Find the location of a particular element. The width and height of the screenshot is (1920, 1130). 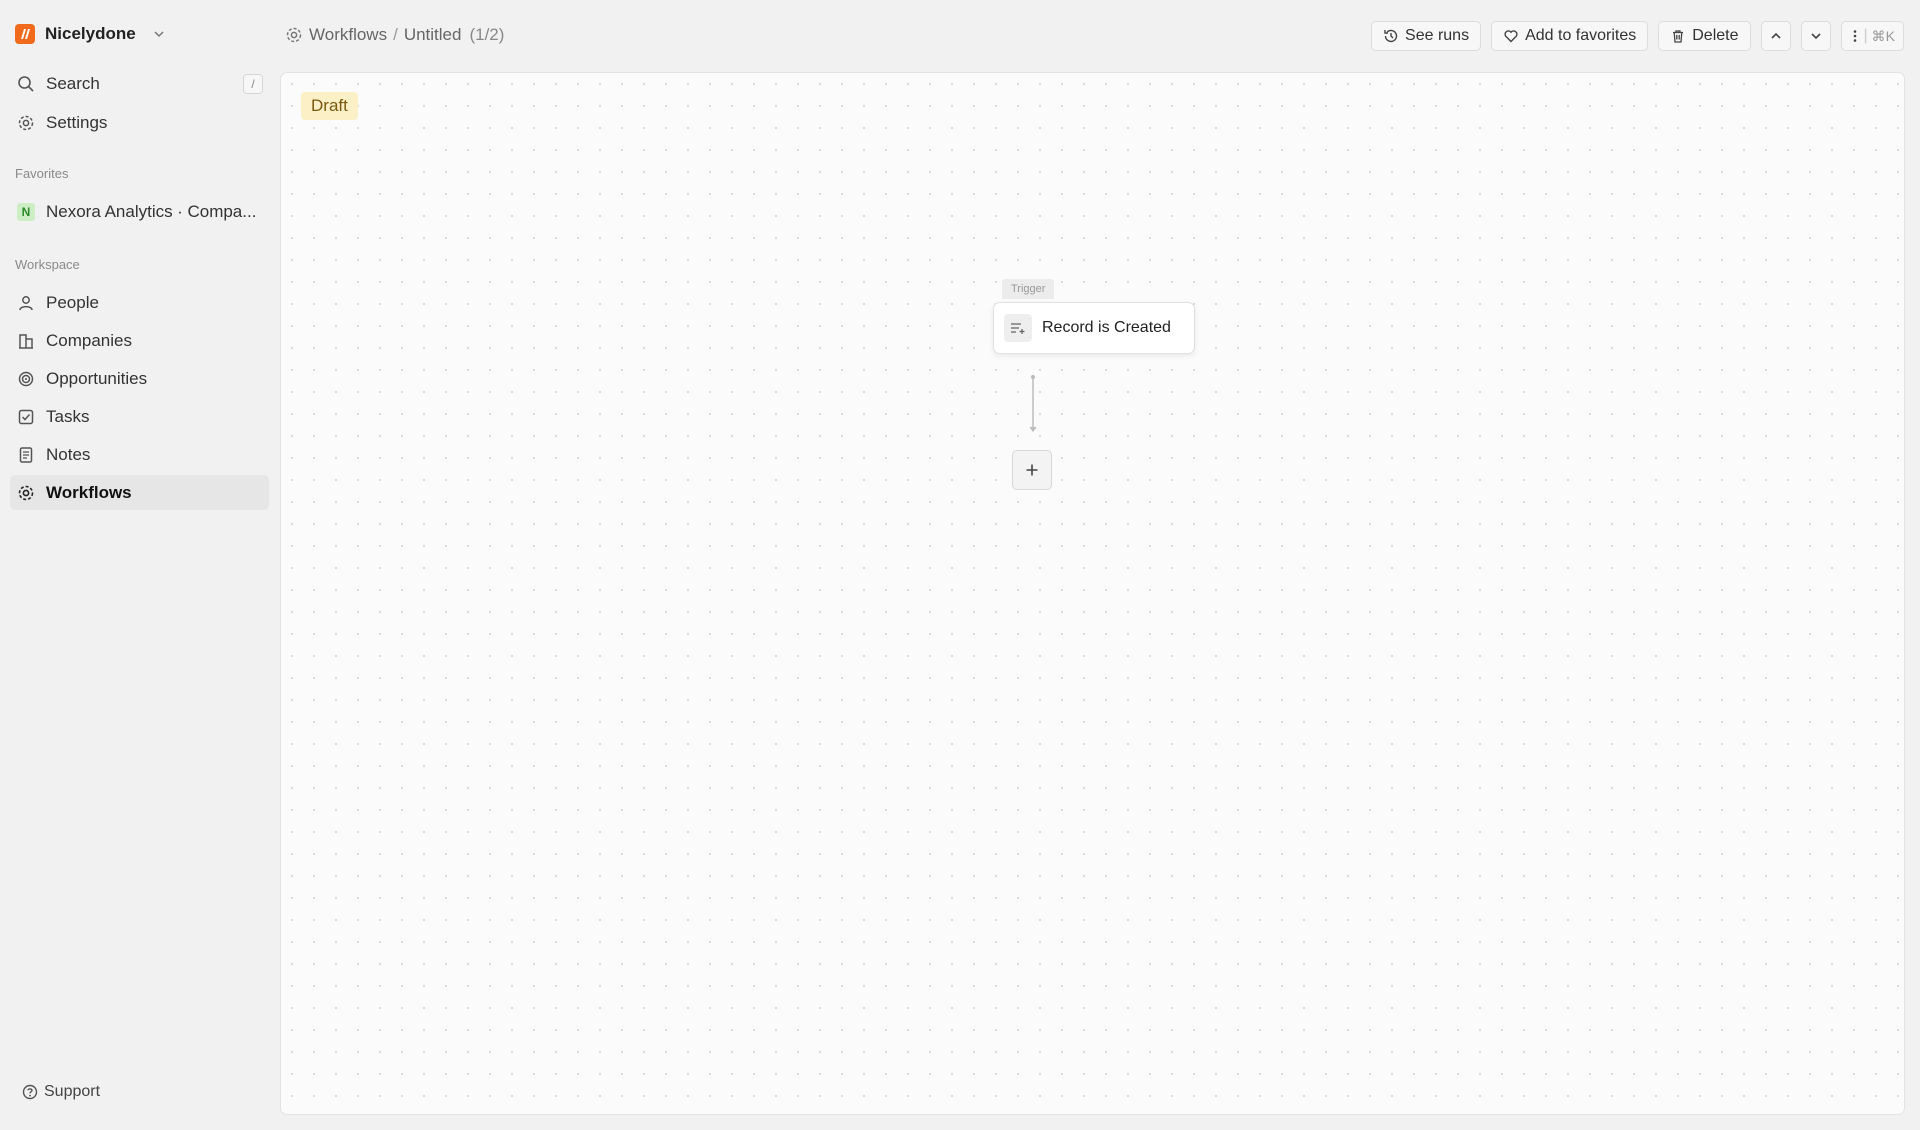

search-shortcut-badge: / is located at coordinates (253, 84).